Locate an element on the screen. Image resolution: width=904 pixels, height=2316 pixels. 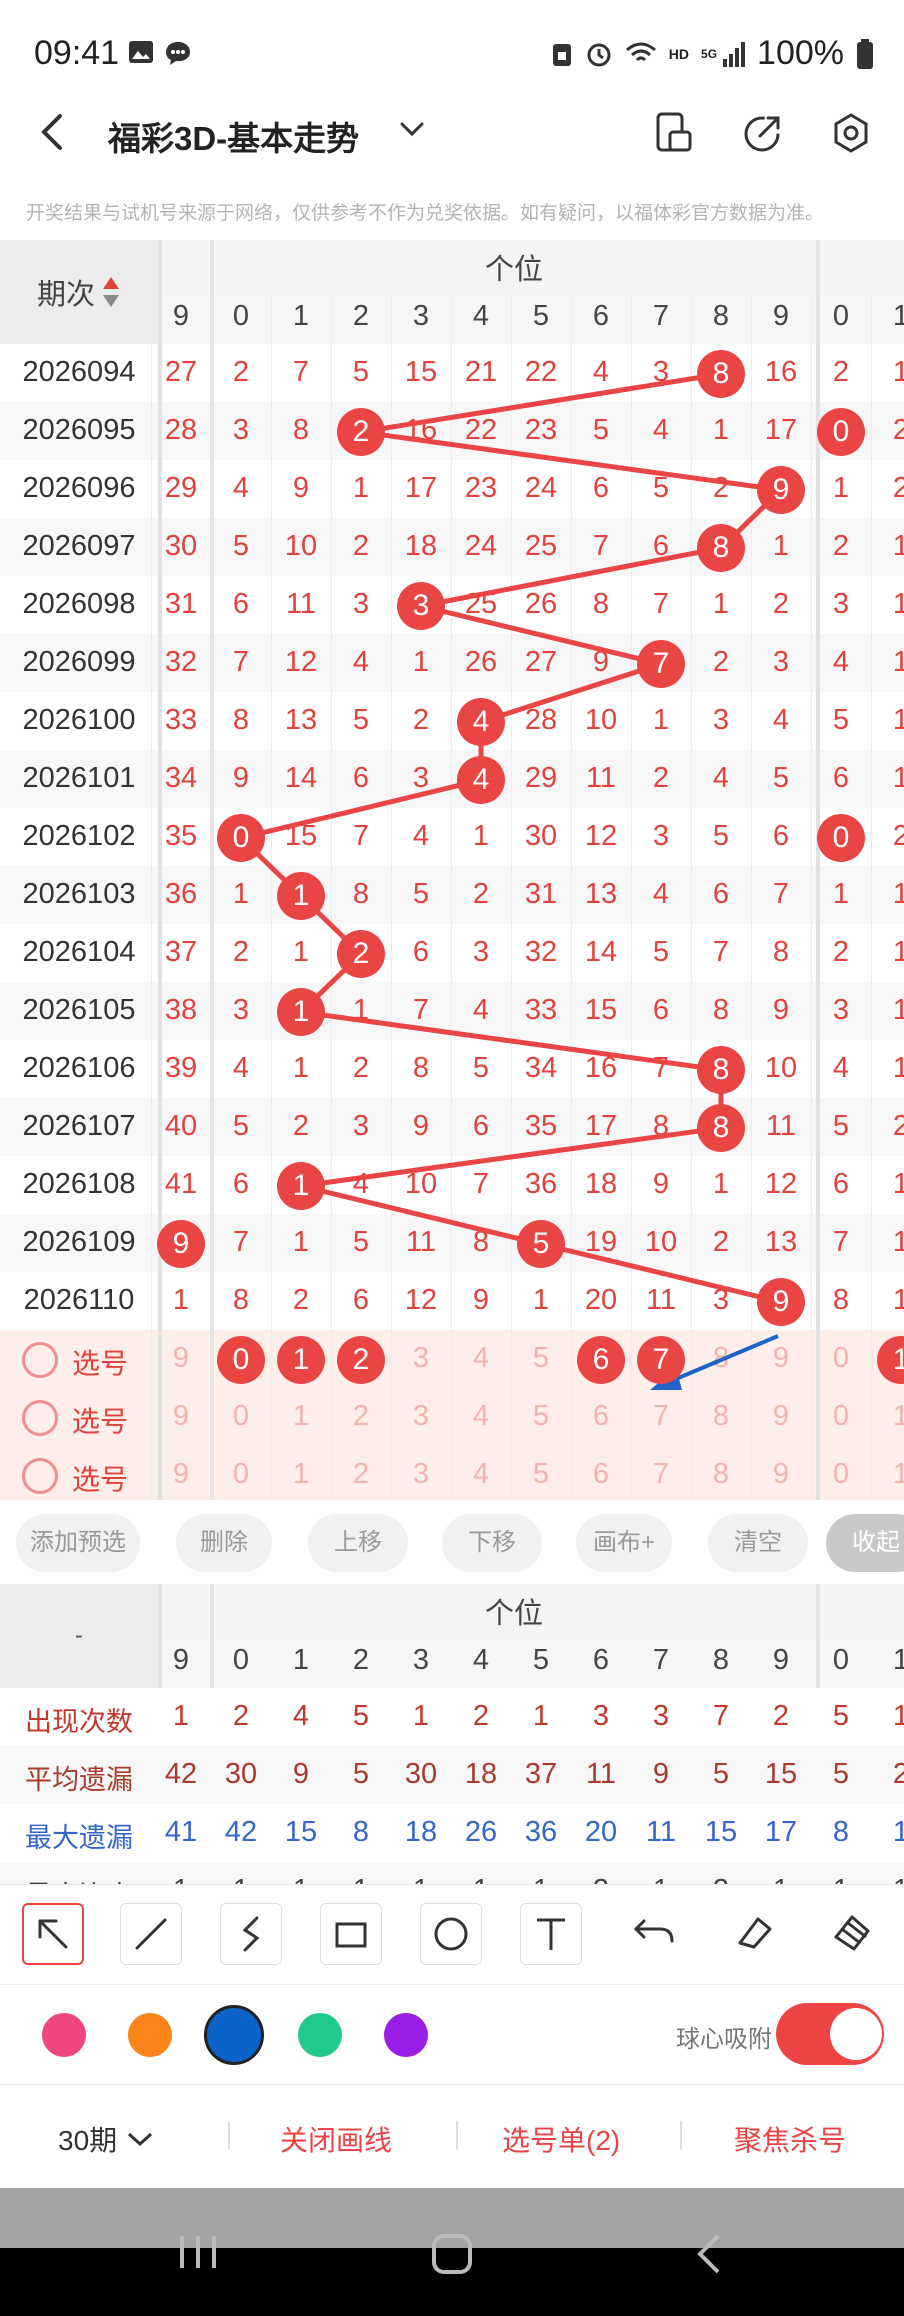
focus-kill-button: 聚焦杀号 is located at coordinates (790, 2139).